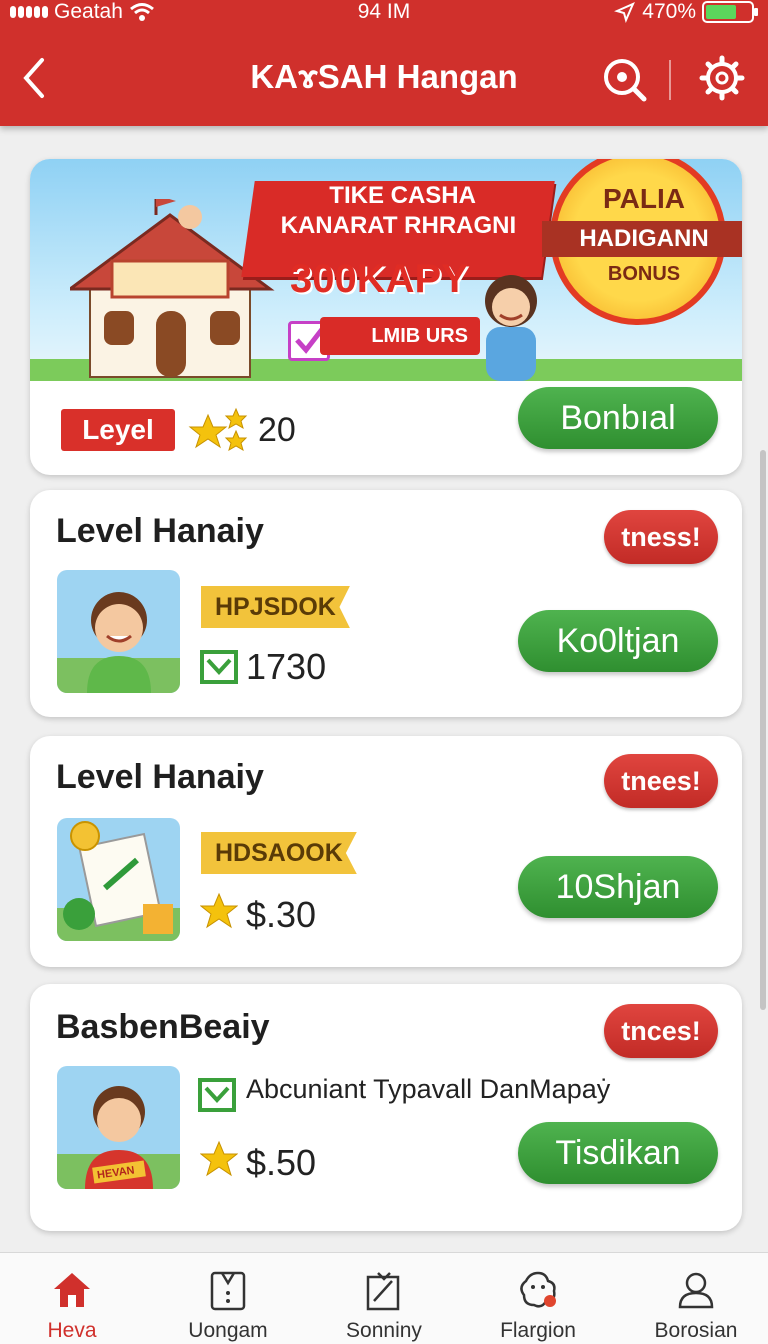  Describe the element at coordinates (379, 279) in the screenshot. I see `banner-headline: 300KAPY` at that location.